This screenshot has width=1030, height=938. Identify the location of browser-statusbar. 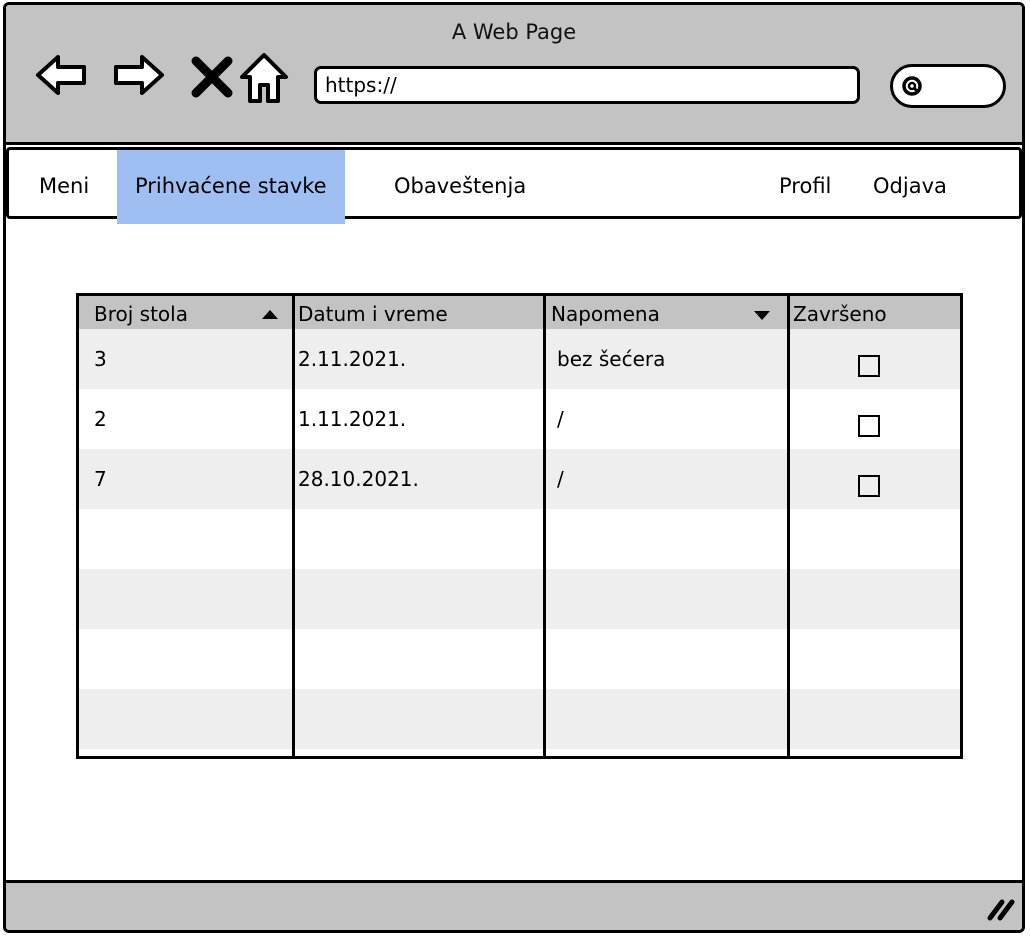
(514, 905).